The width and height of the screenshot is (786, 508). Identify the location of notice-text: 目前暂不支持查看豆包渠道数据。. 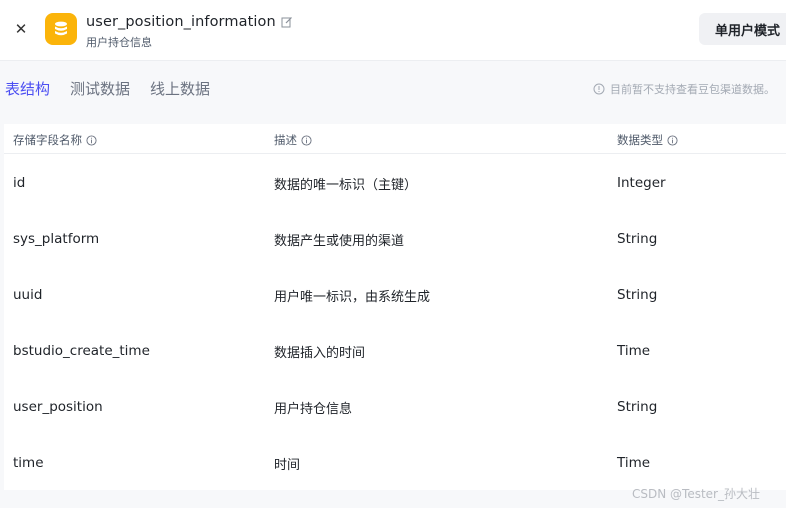
(692, 89).